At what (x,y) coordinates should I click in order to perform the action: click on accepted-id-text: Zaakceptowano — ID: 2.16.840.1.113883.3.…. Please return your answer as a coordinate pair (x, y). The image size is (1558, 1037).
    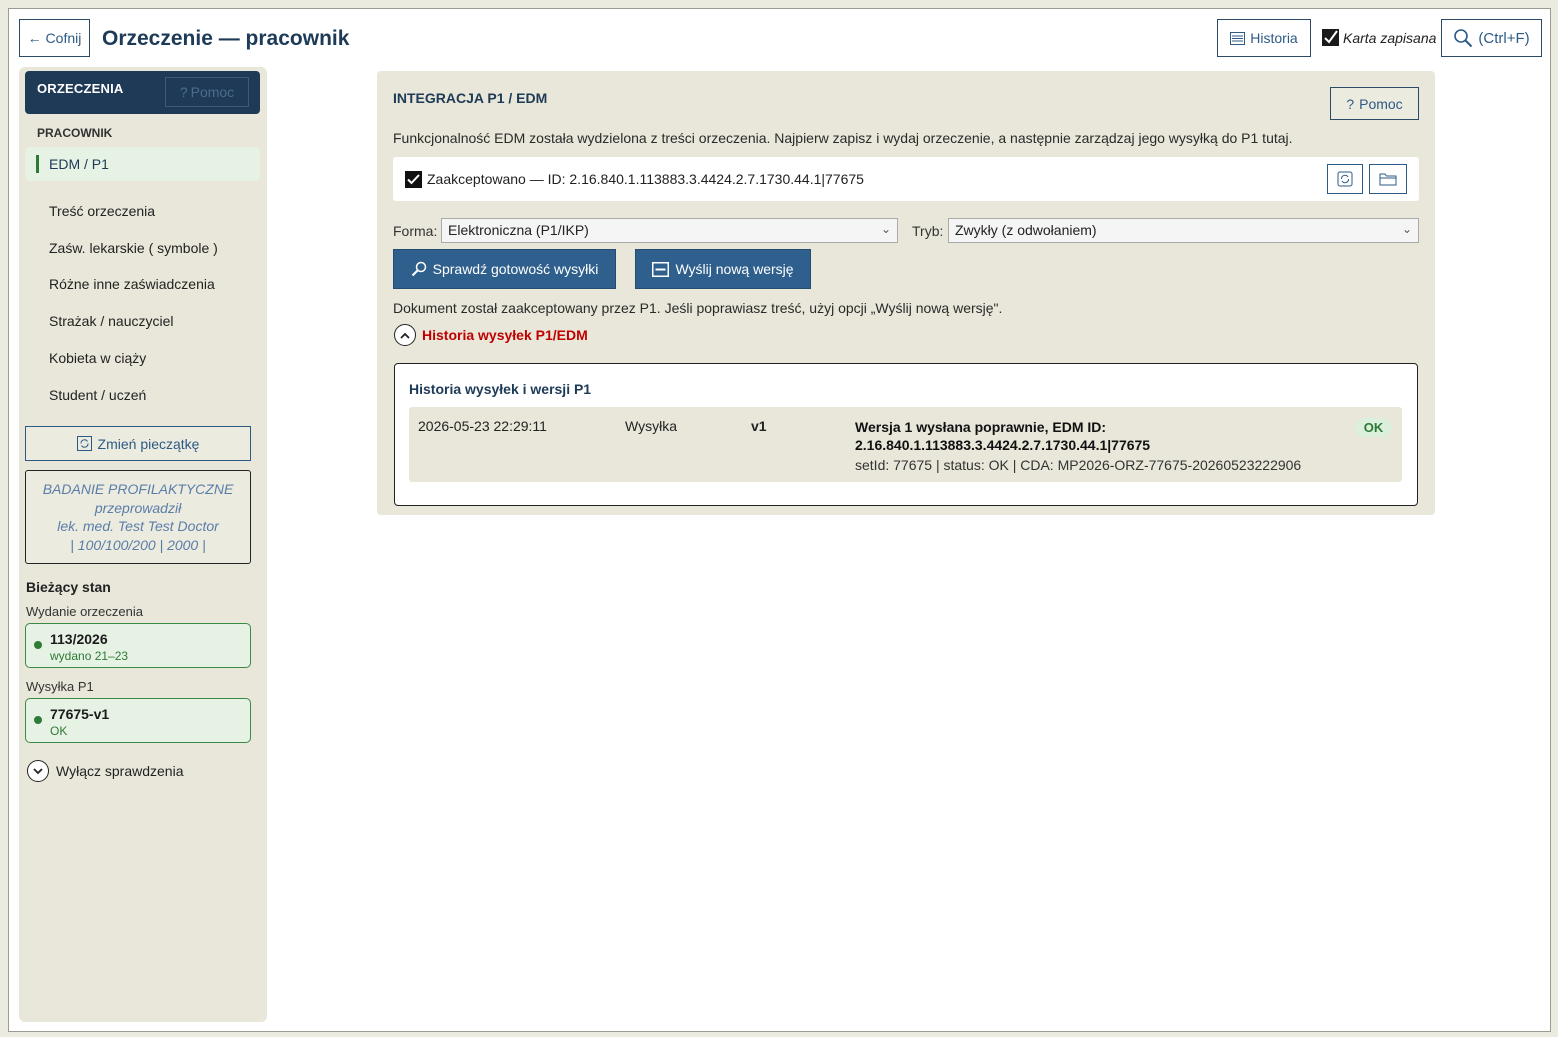
    Looking at the image, I should click on (645, 179).